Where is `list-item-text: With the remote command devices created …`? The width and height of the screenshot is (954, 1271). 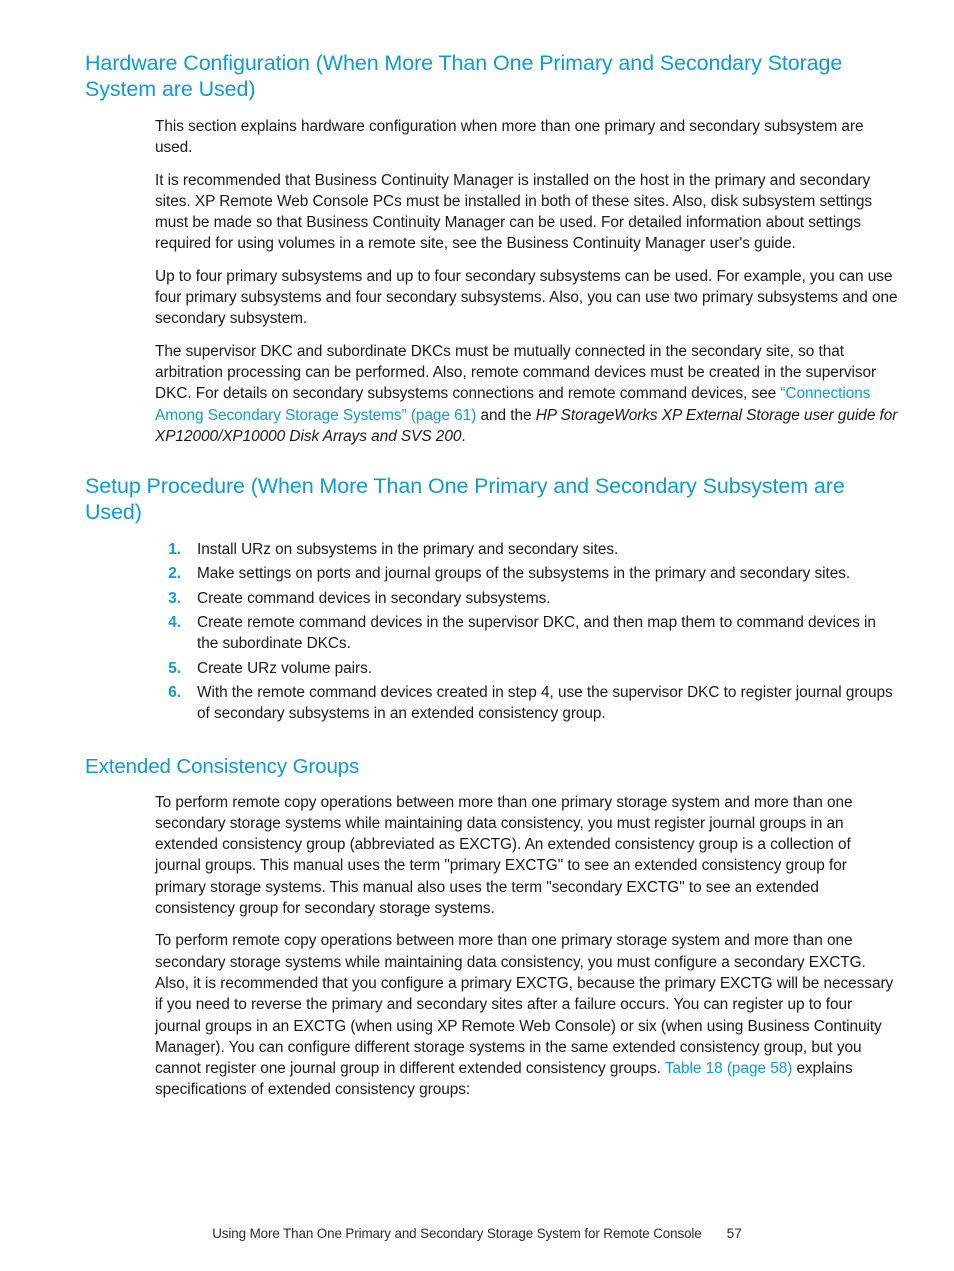
list-item-text: With the remote command devices created … is located at coordinates (545, 703).